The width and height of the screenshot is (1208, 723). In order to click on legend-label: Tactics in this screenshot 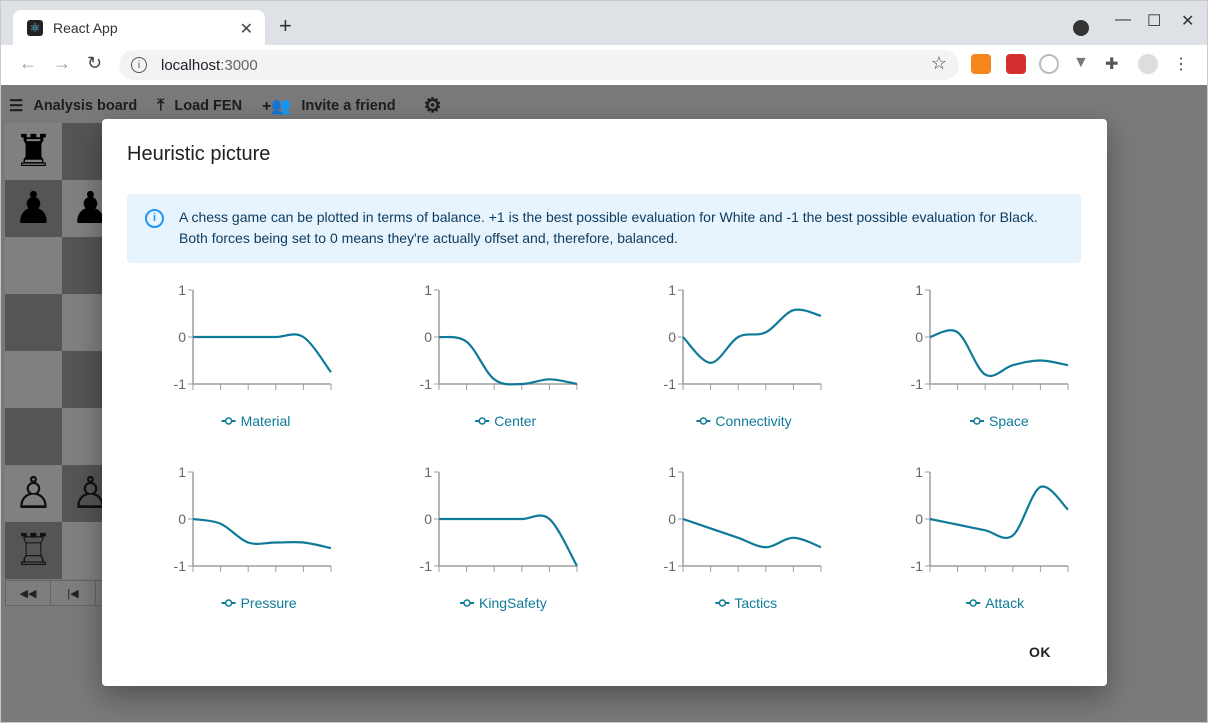, I will do `click(755, 603)`.